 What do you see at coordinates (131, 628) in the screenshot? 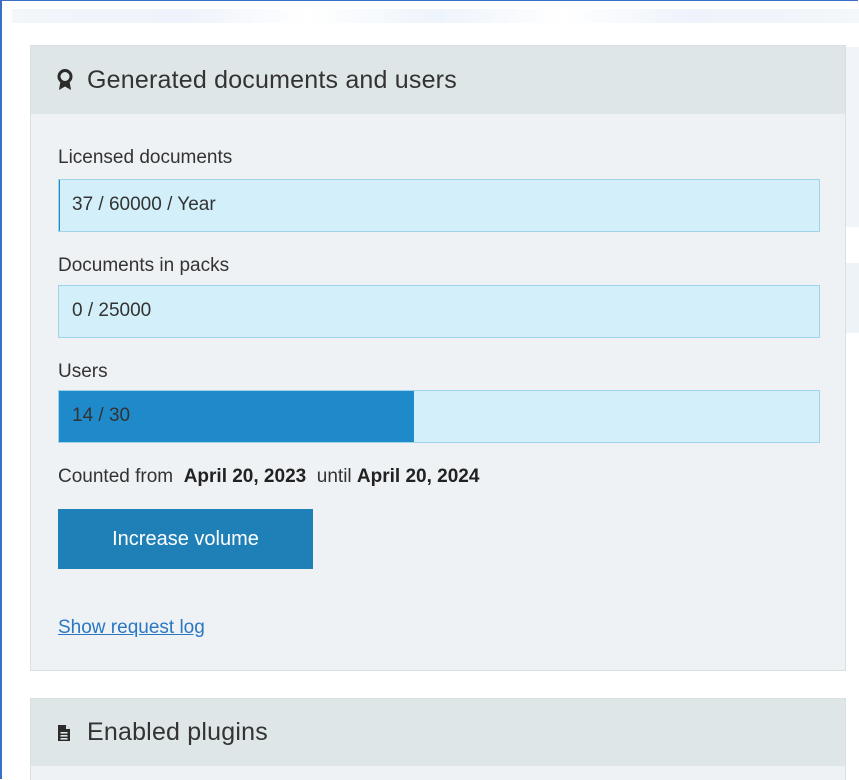
I see `show-request-log-link: Show request log` at bounding box center [131, 628].